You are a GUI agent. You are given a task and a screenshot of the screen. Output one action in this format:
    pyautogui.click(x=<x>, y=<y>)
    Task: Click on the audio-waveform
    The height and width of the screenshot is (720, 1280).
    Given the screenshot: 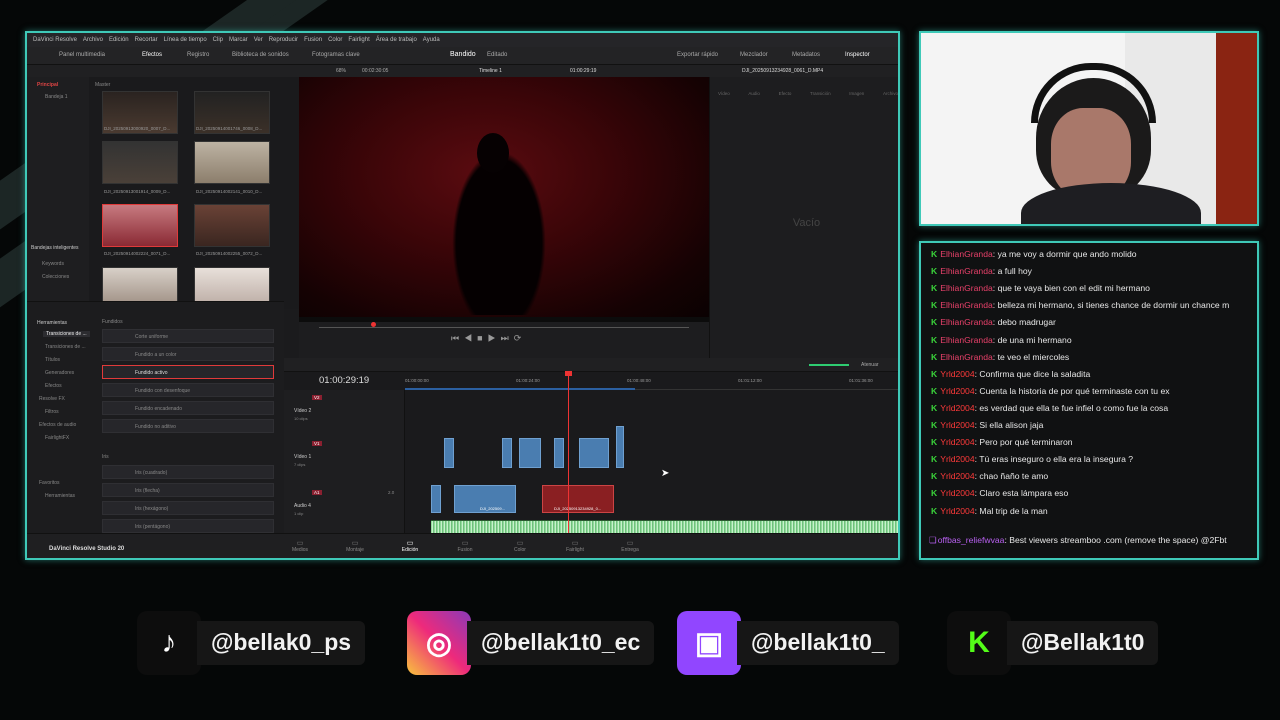 What is the action you would take?
    pyautogui.click(x=664, y=526)
    